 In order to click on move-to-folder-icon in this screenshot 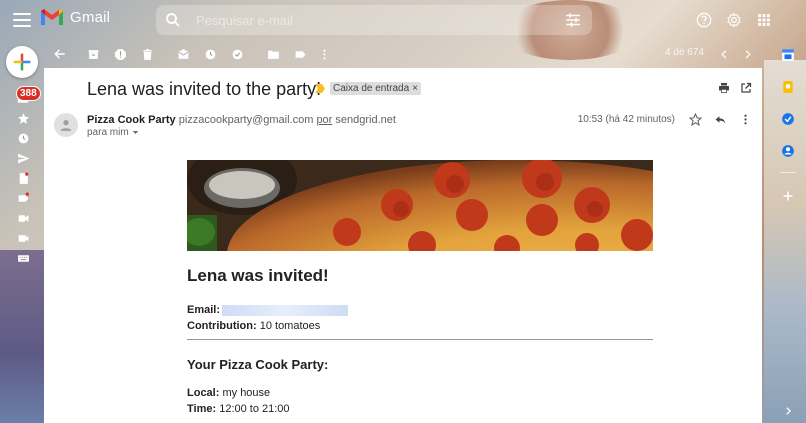, I will do `click(273, 54)`.